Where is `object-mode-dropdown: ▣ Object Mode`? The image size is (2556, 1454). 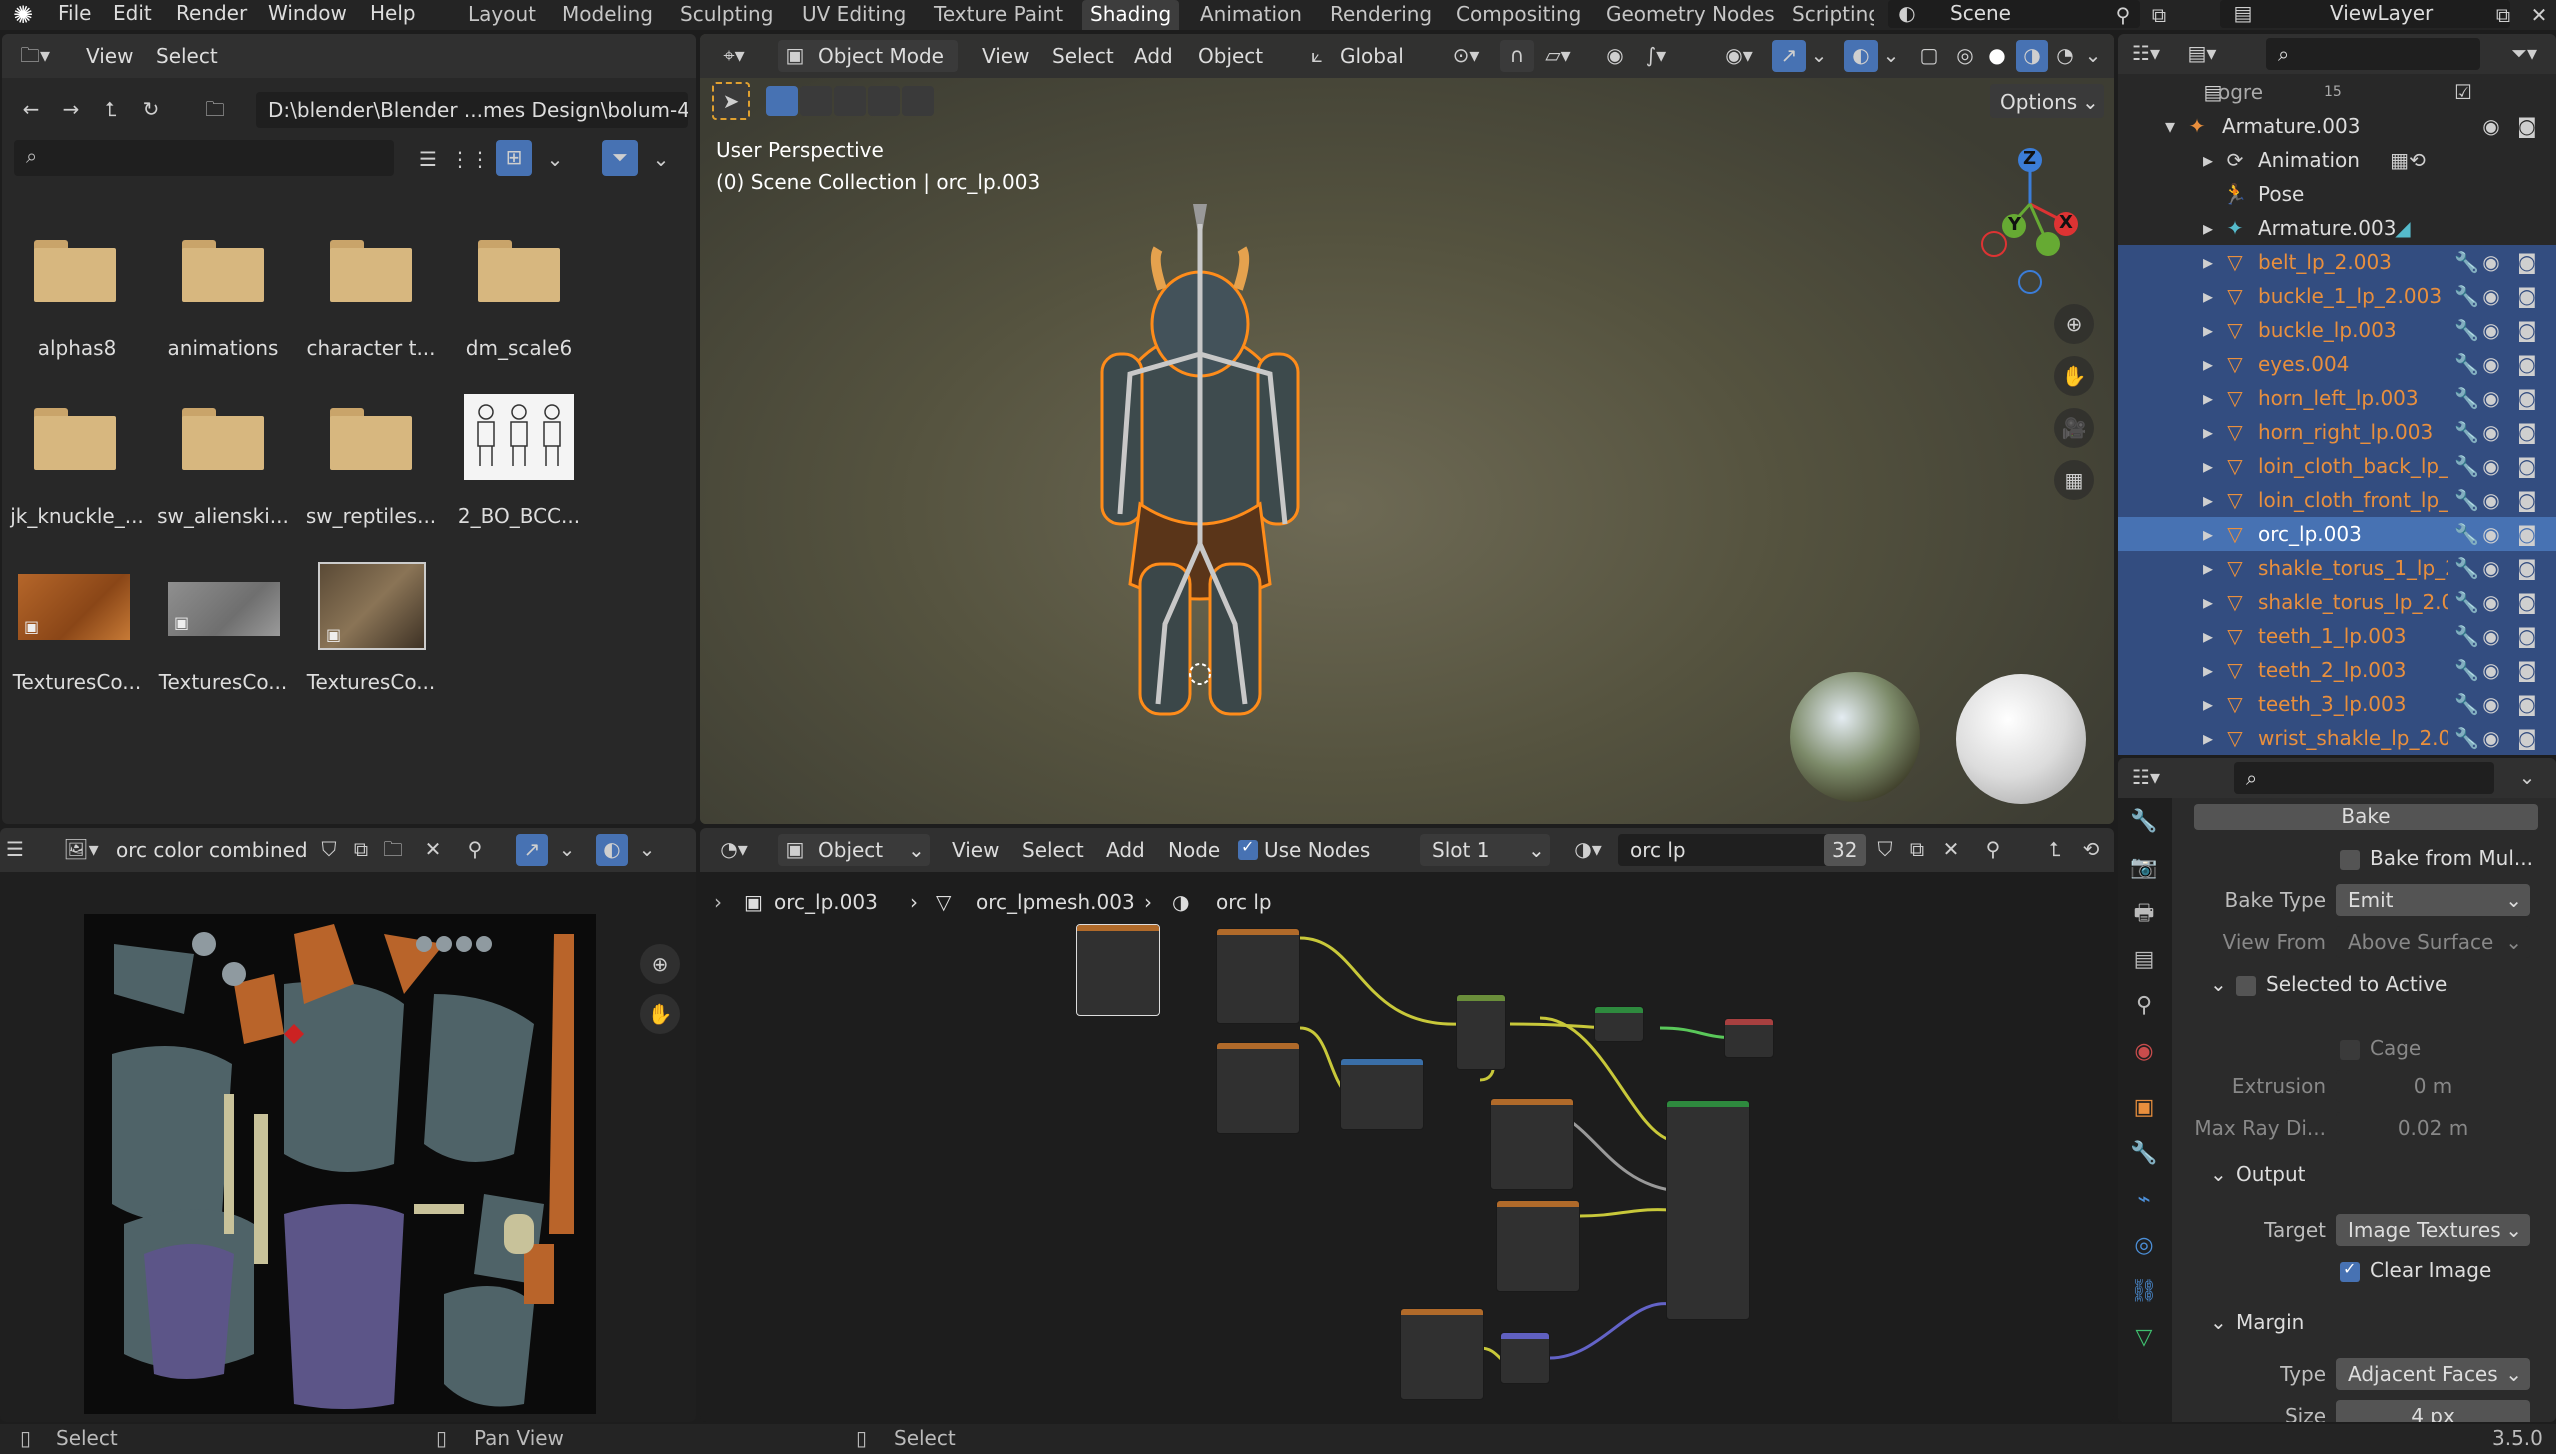 object-mode-dropdown: ▣ Object Mode is located at coordinates (868, 56).